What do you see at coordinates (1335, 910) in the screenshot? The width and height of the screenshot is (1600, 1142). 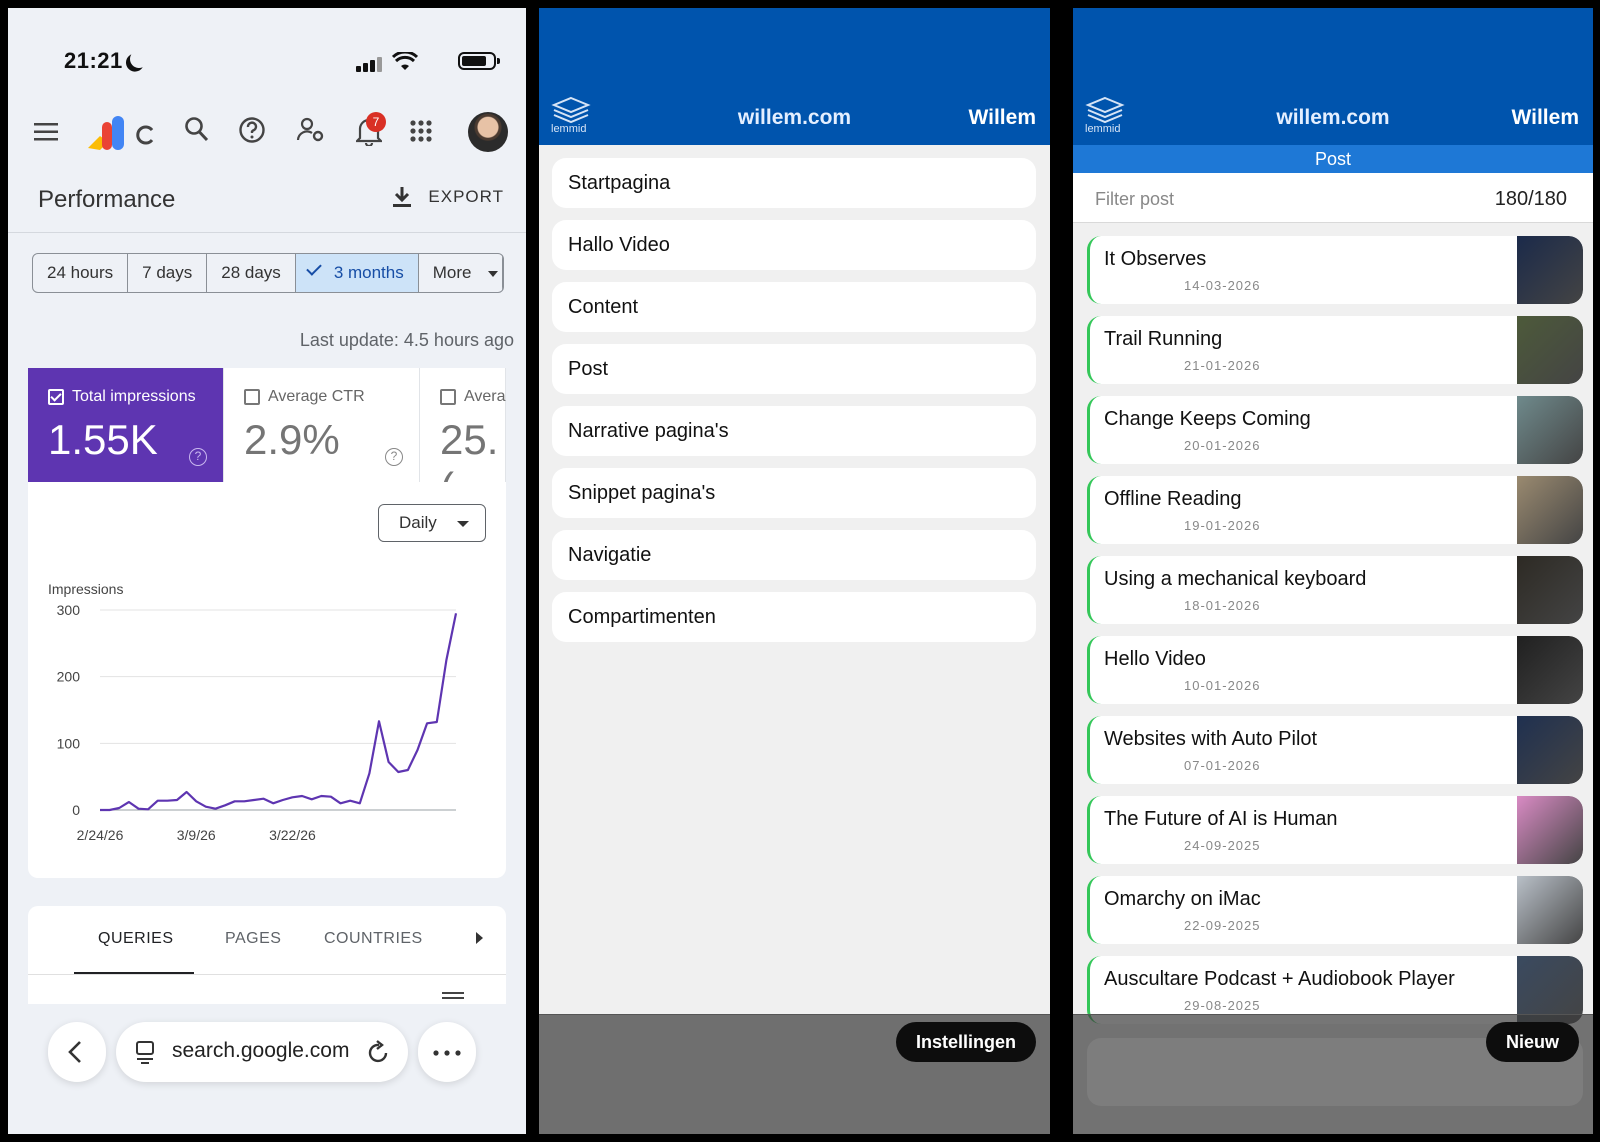 I see `list-item: Omarchy on iMac 22-09-2025` at bounding box center [1335, 910].